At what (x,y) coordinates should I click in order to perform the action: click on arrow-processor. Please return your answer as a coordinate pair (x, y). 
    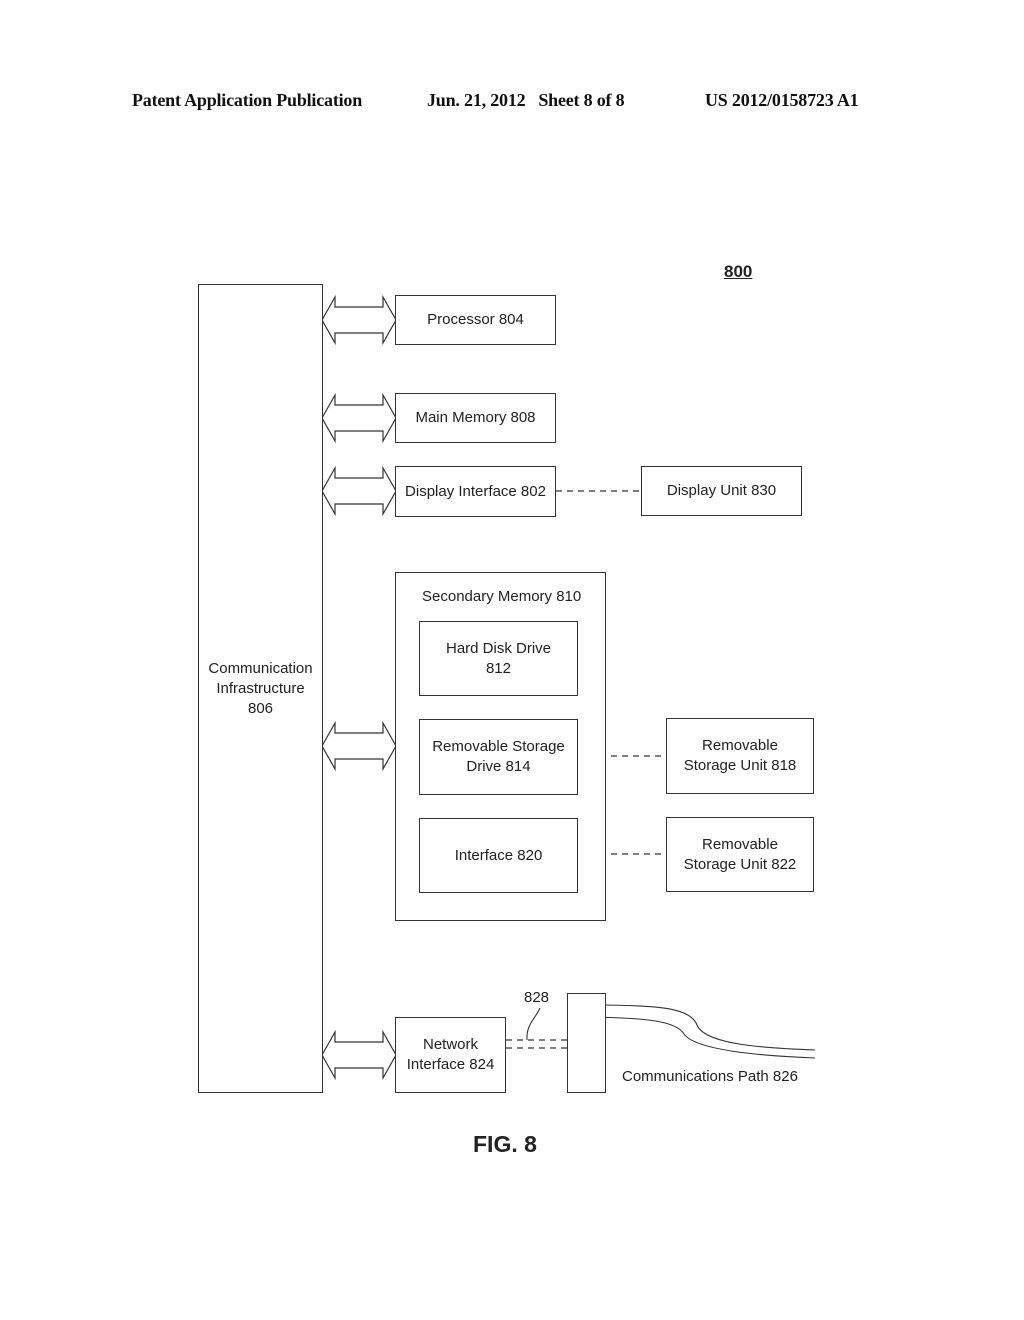
    Looking at the image, I should click on (359, 320).